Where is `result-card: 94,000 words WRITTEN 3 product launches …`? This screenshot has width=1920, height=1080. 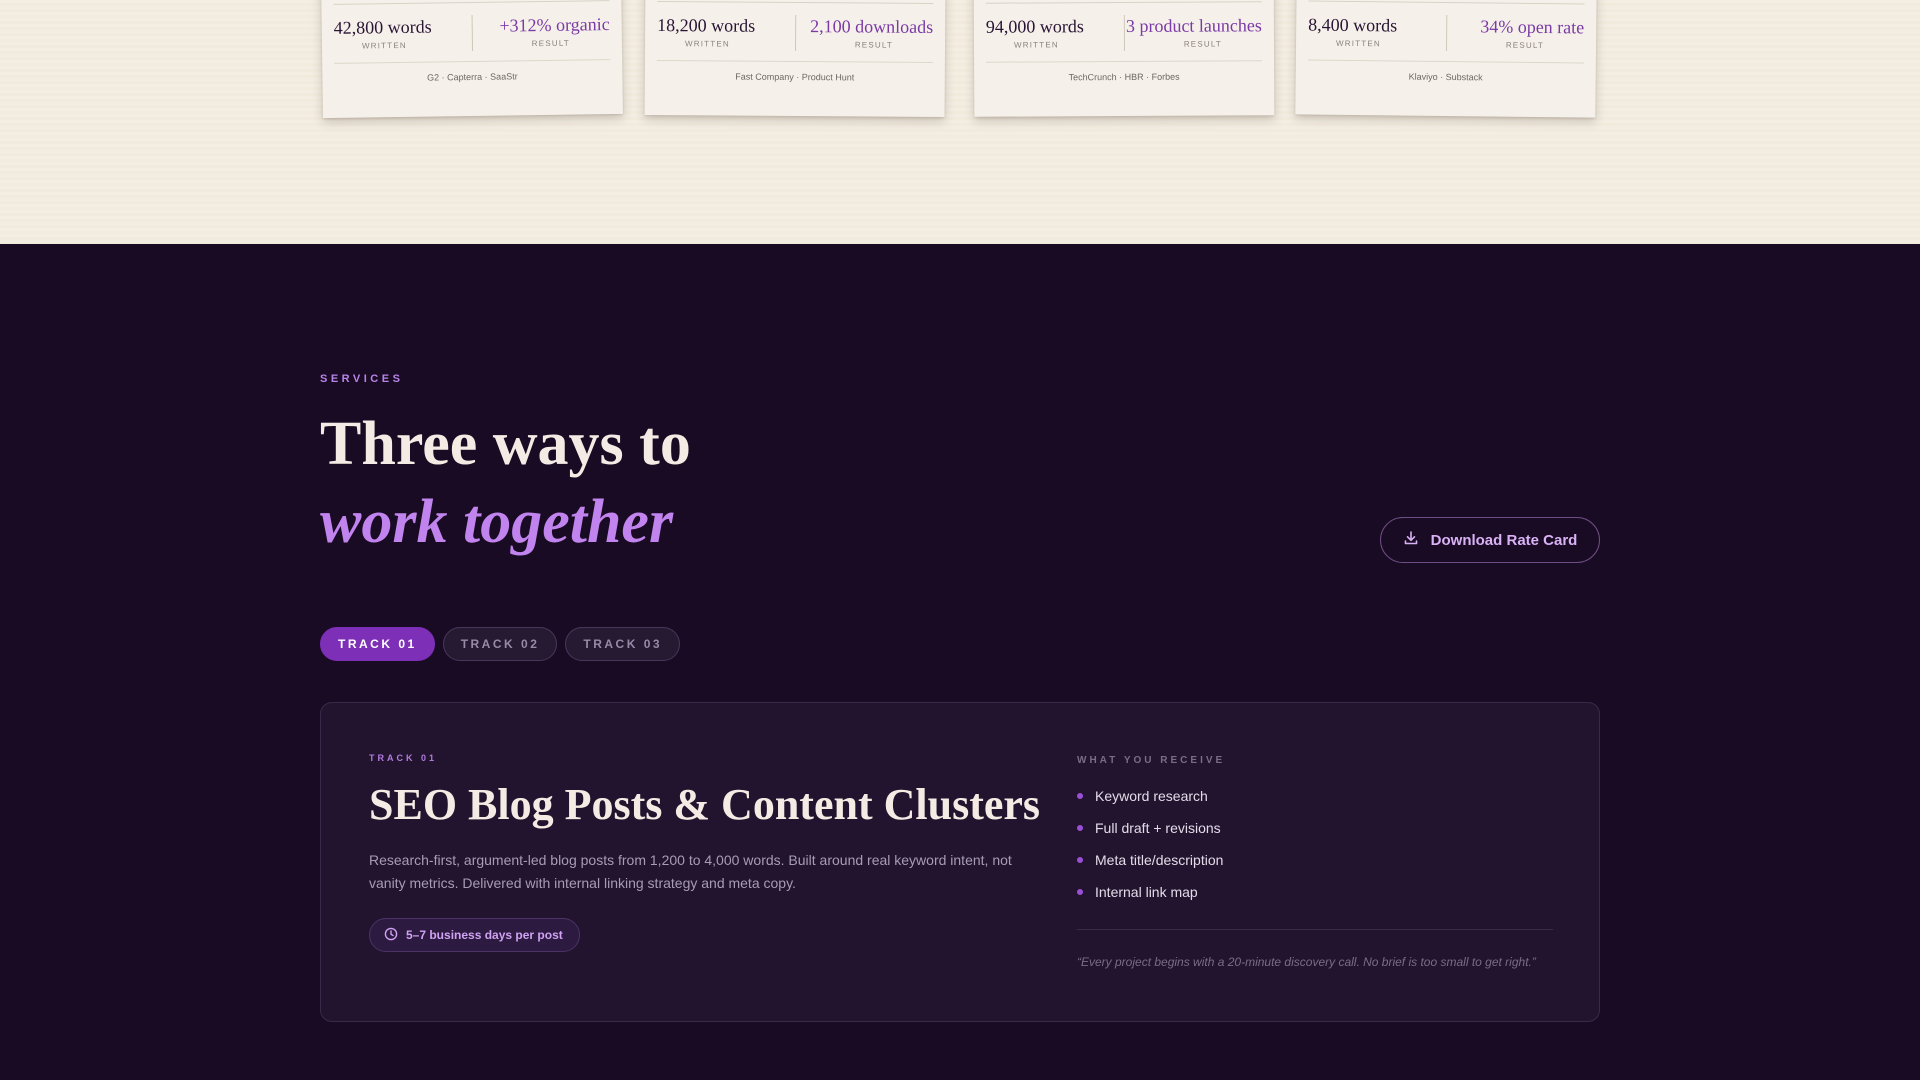 result-card: 94,000 words WRITTEN 3 product launches … is located at coordinates (1124, 58).